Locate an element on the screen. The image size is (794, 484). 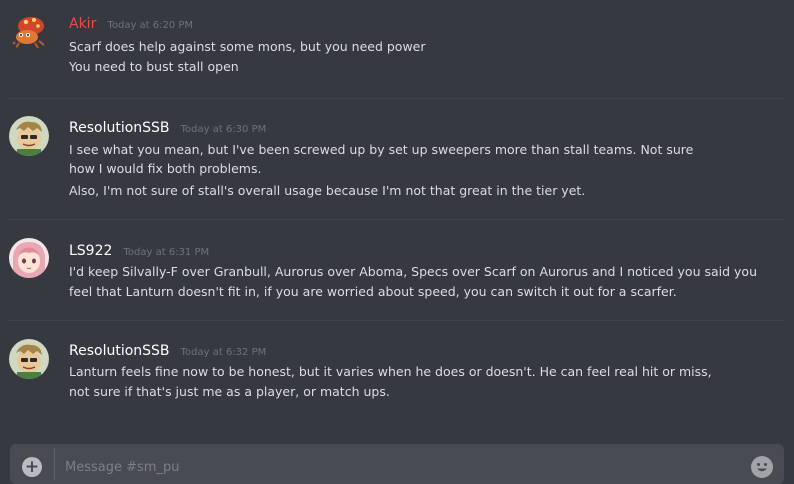
timestamp: Today at 6:20 PM is located at coordinates (150, 25).